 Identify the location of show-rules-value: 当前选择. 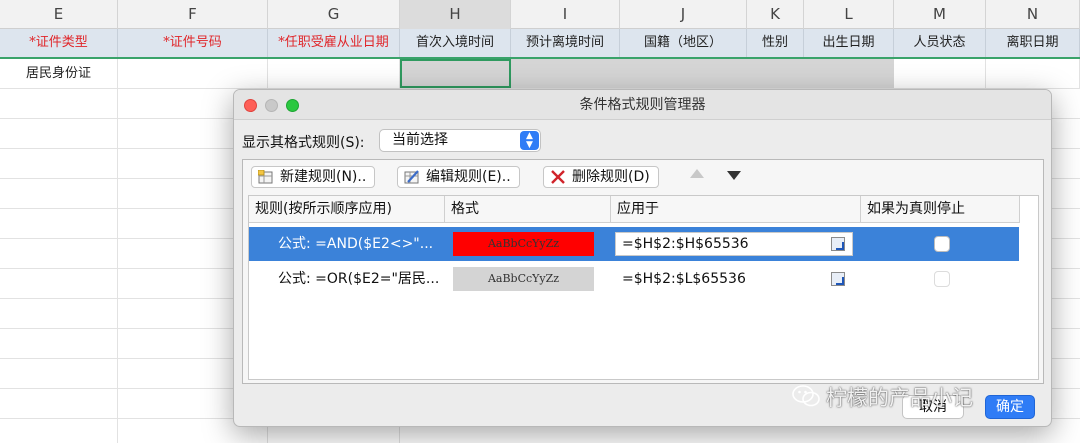
(420, 140).